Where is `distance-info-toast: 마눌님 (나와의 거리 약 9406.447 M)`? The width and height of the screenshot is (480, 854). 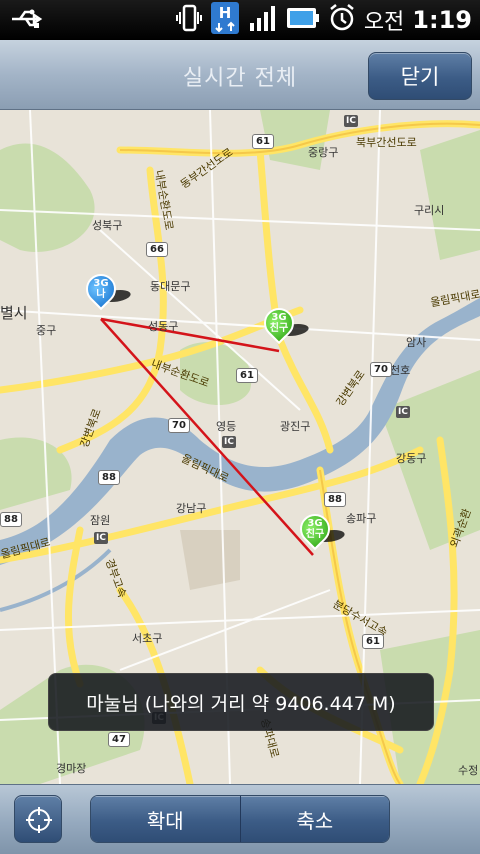 distance-info-toast: 마눌님 (나와의 거리 약 9406.447 M) is located at coordinates (241, 702).